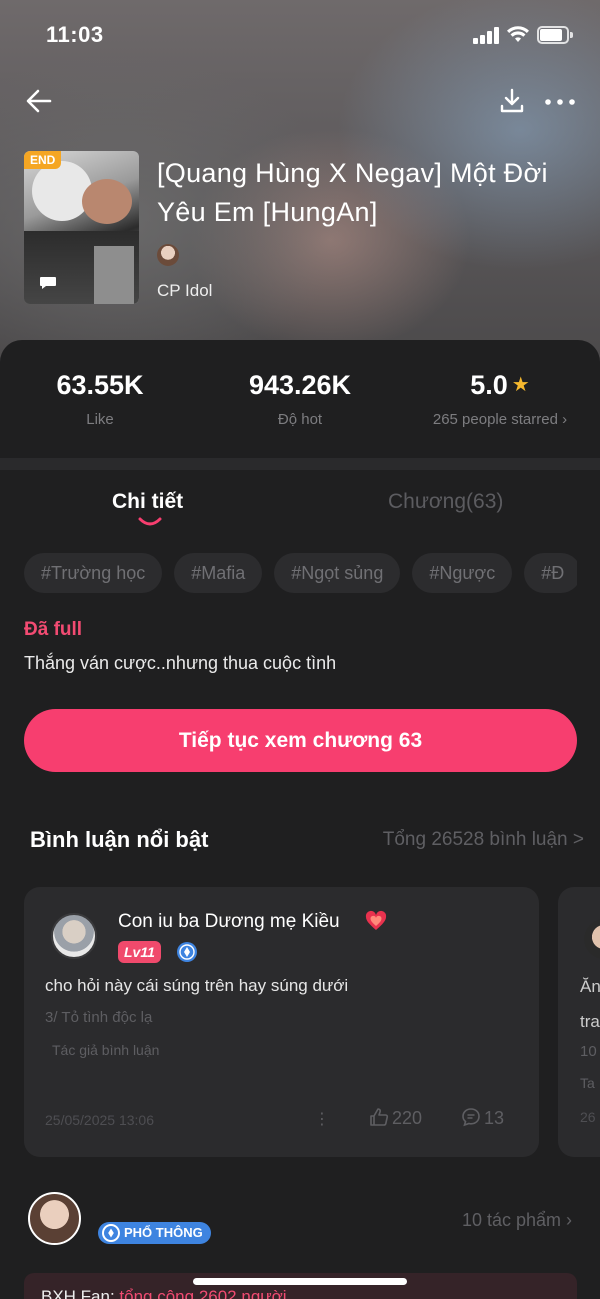 Image resolution: width=600 pixels, height=1299 pixels. What do you see at coordinates (555, 35) in the screenshot?
I see `battery-icon` at bounding box center [555, 35].